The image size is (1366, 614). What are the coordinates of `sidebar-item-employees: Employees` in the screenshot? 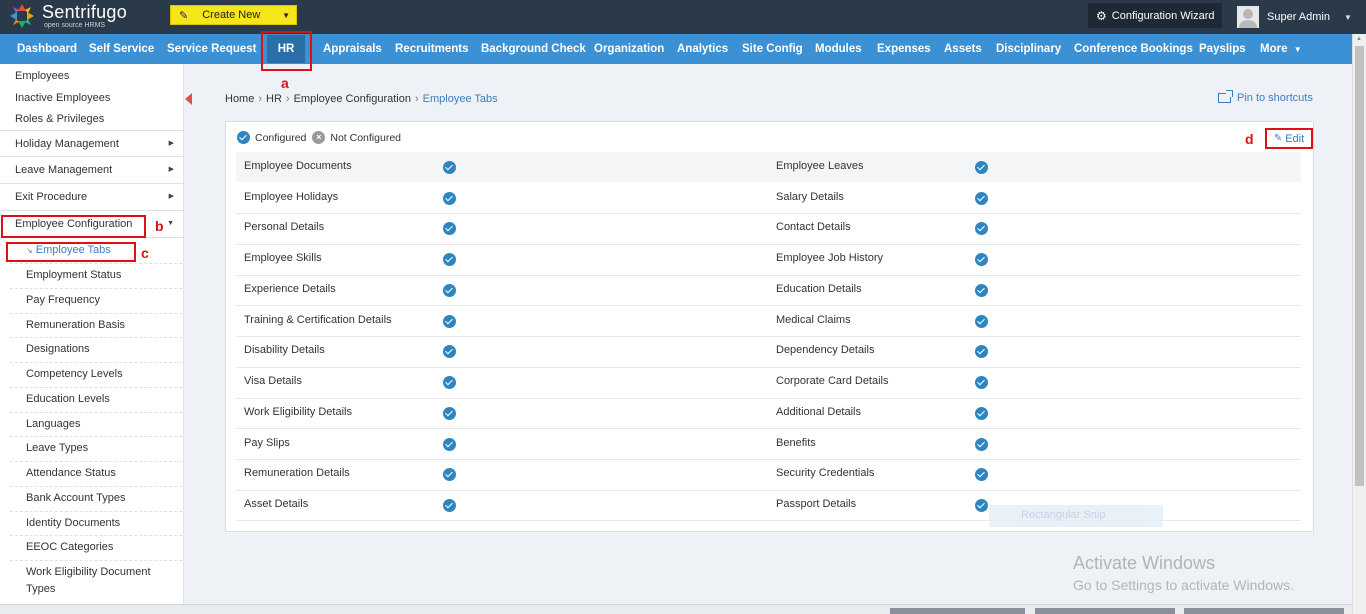 It's located at (107, 76).